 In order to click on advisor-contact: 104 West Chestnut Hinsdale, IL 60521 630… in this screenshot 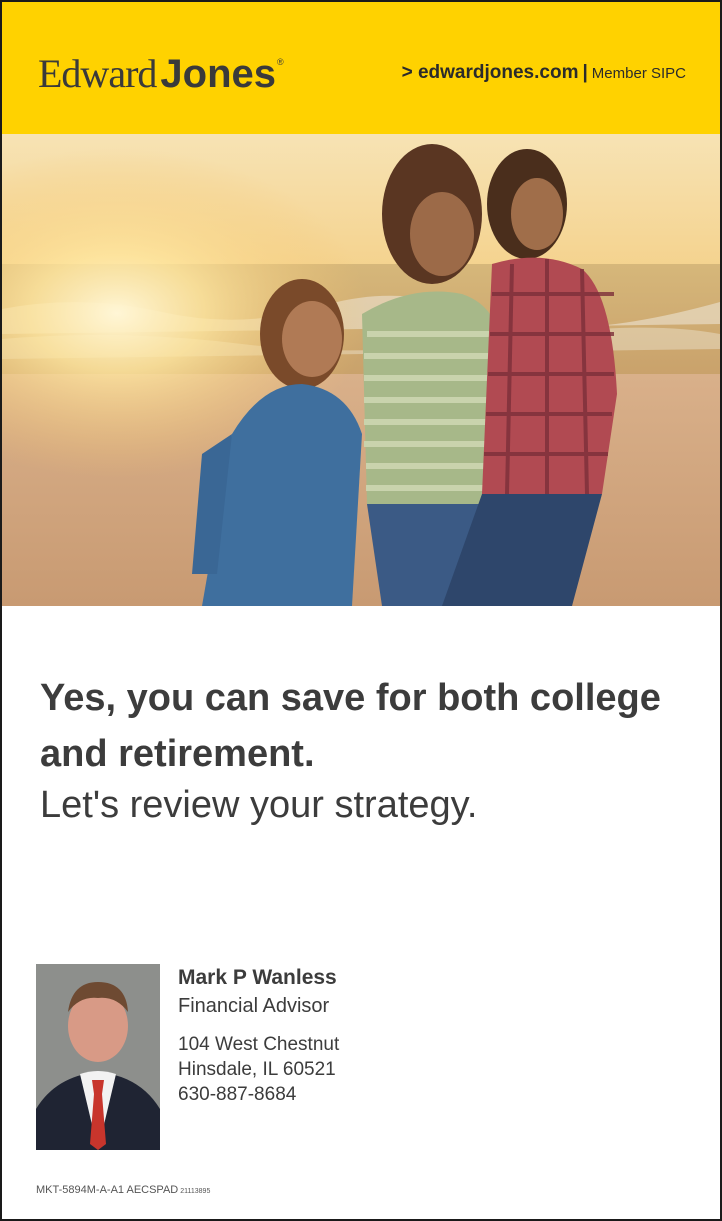, I will do `click(258, 1069)`.